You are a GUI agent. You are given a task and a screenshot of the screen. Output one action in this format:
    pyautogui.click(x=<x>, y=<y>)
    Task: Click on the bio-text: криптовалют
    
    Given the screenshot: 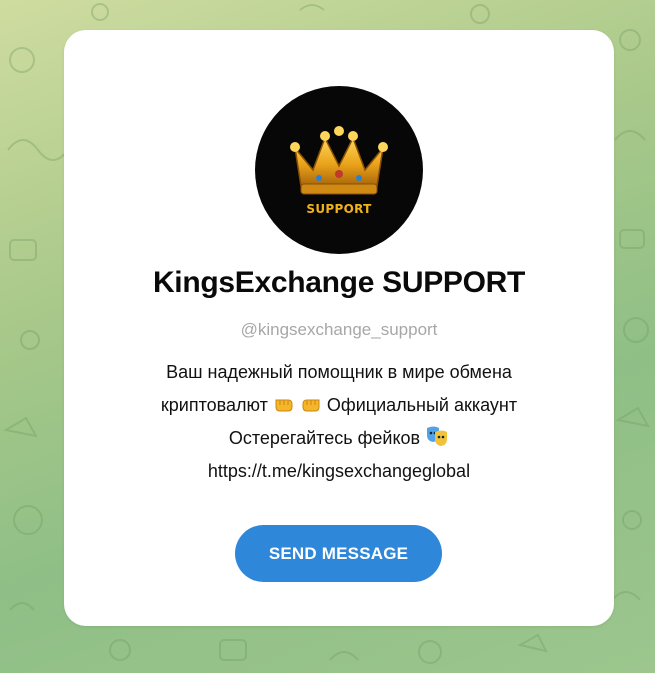 What is the action you would take?
    pyautogui.click(x=214, y=405)
    